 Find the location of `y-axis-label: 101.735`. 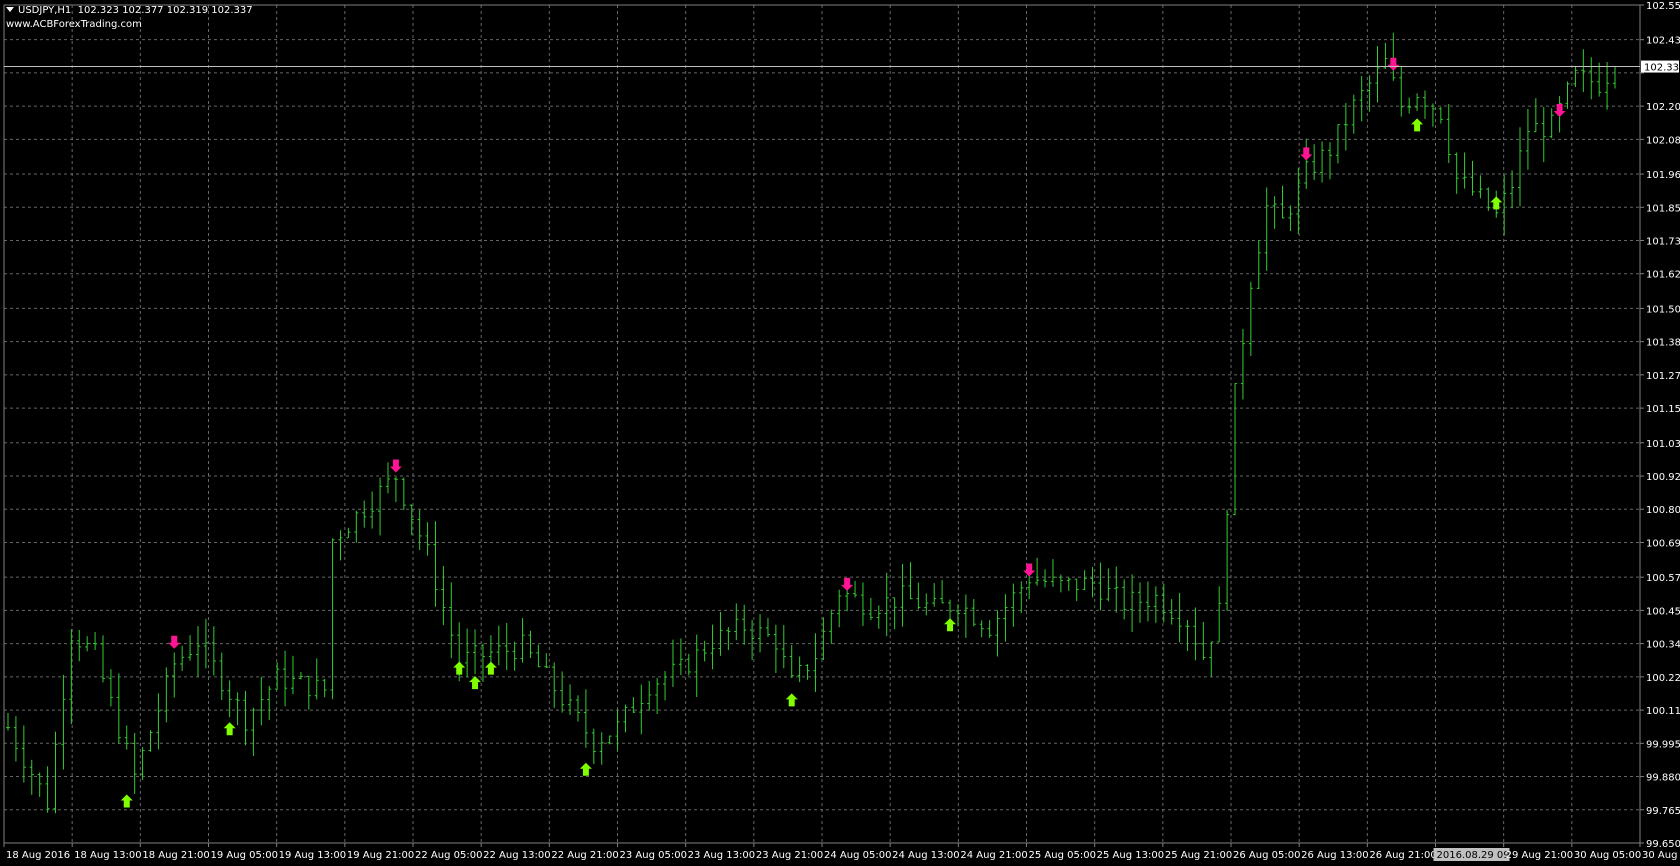

y-axis-label: 101.735 is located at coordinates (1663, 242).